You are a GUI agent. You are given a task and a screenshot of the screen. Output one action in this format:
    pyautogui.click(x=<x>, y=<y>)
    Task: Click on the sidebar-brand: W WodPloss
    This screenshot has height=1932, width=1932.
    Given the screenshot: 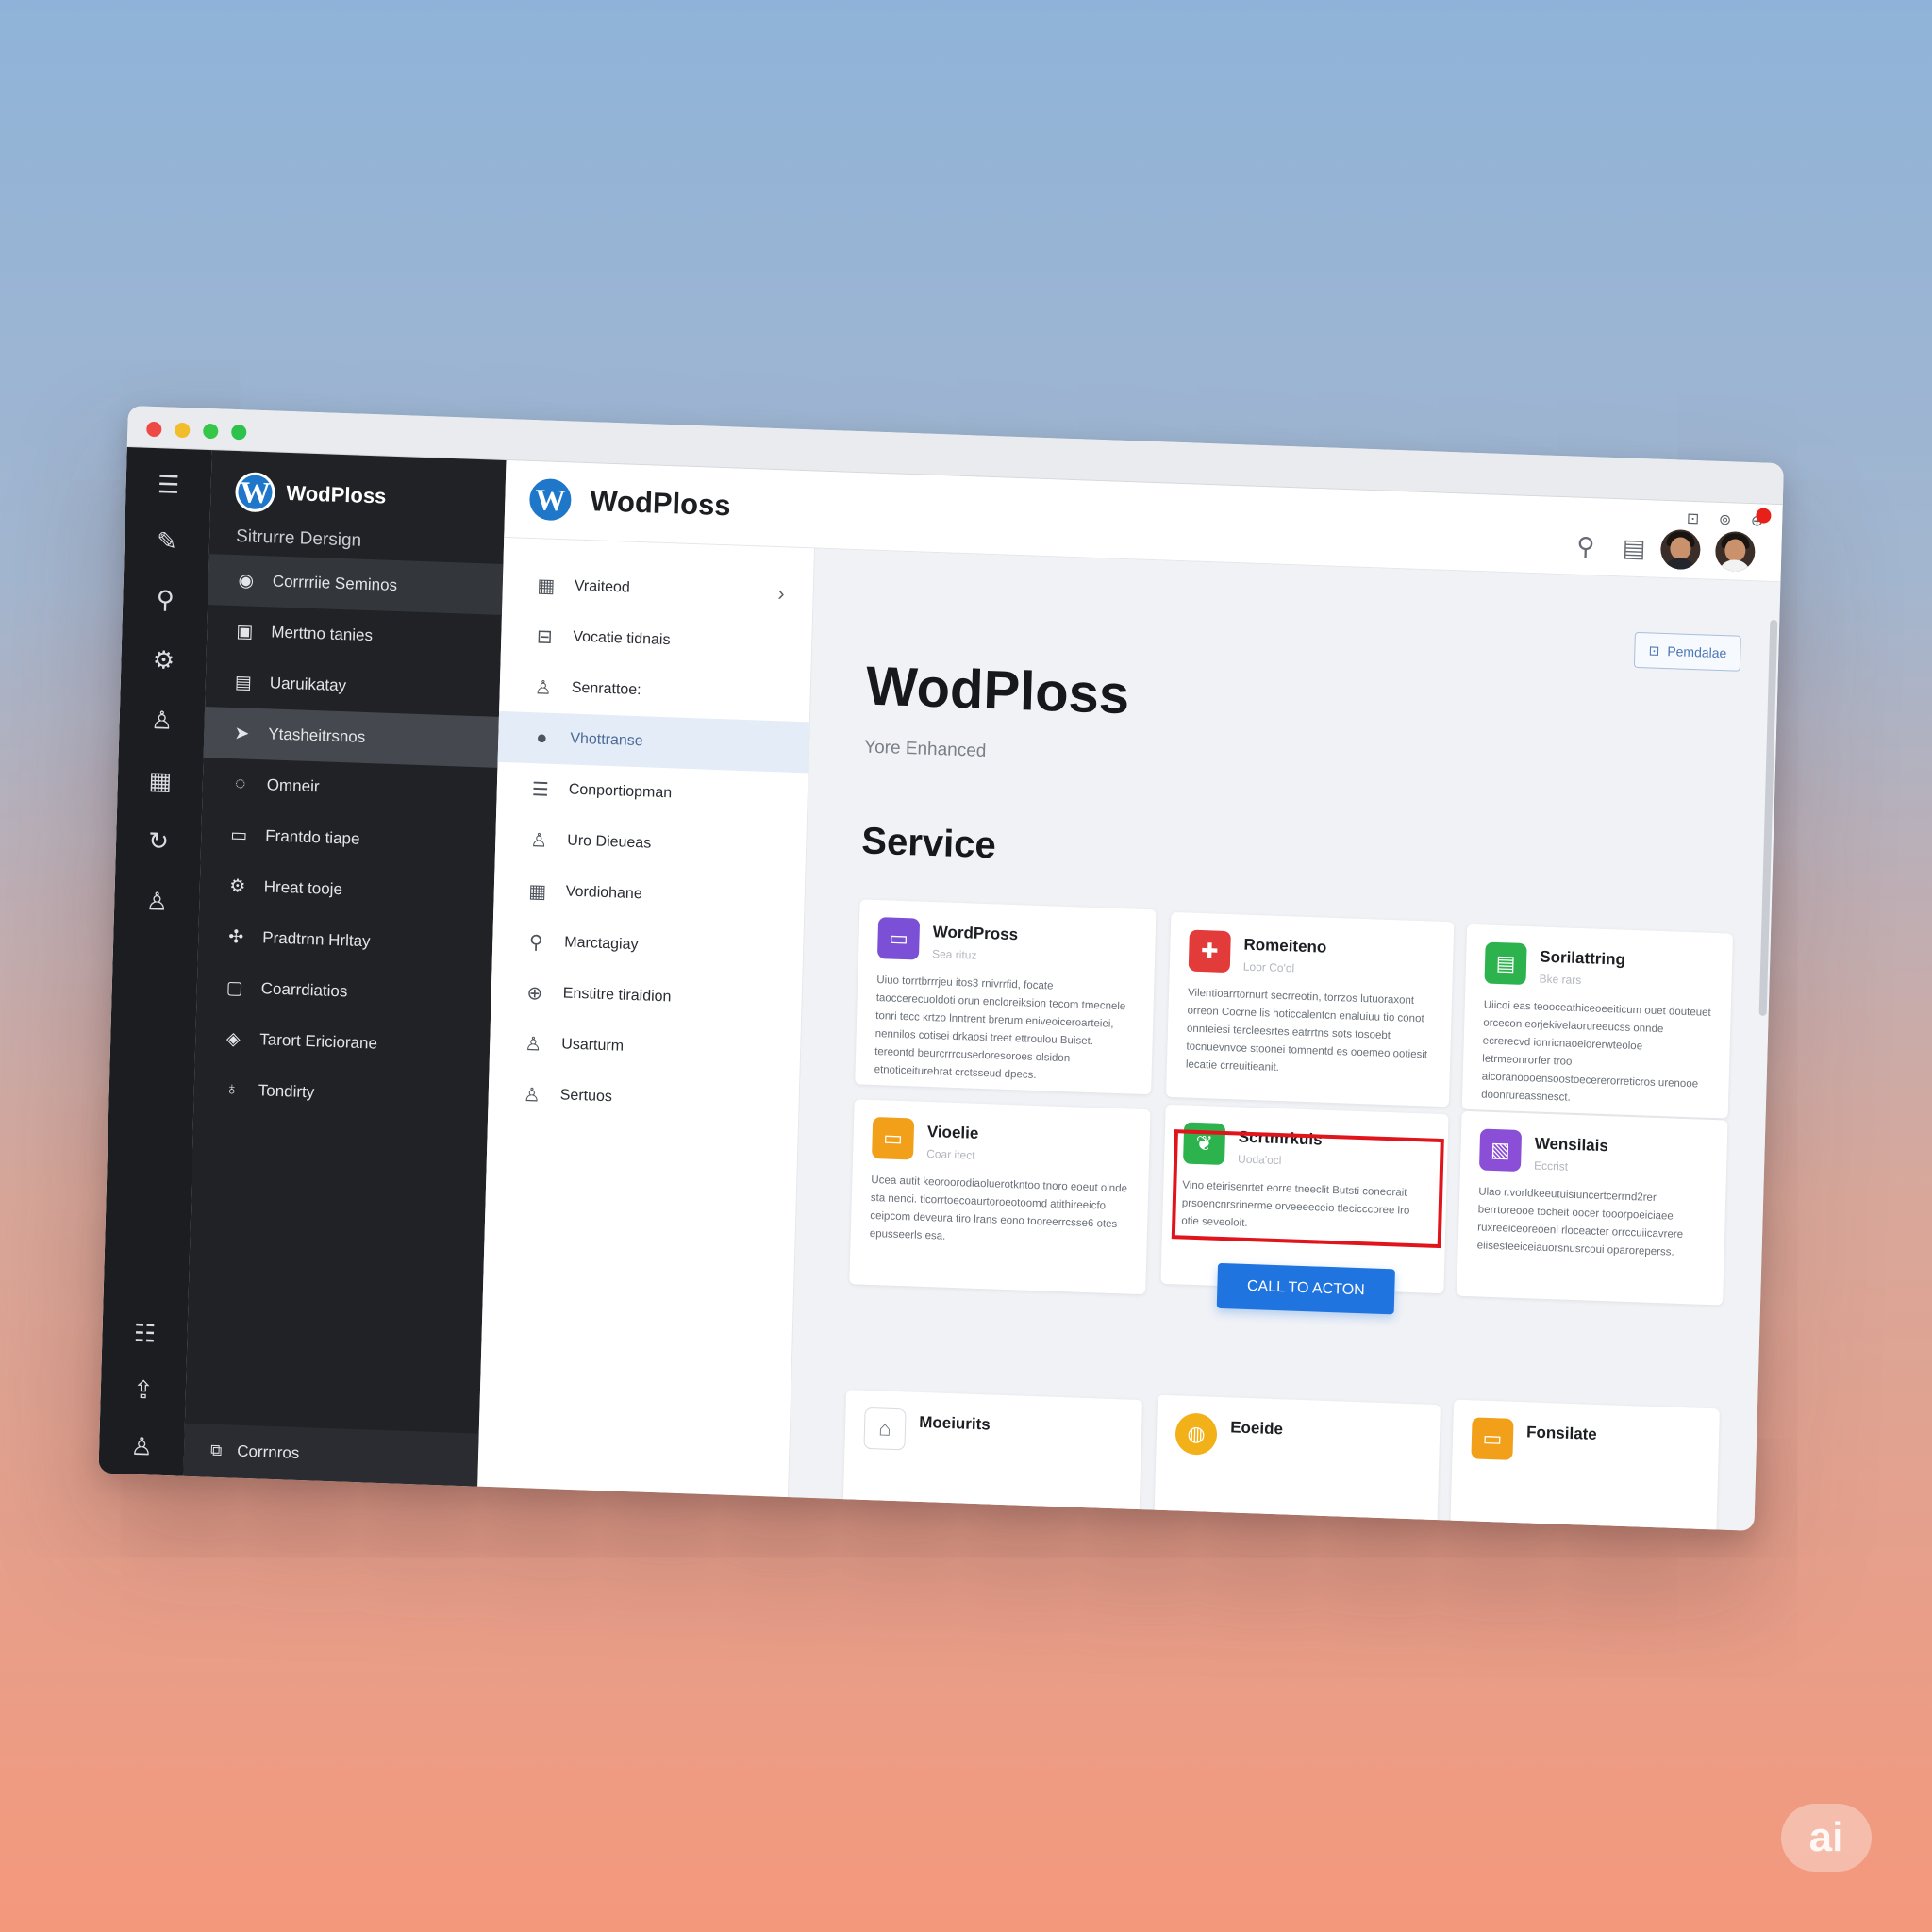 What is the action you would take?
    pyautogui.click(x=310, y=495)
    